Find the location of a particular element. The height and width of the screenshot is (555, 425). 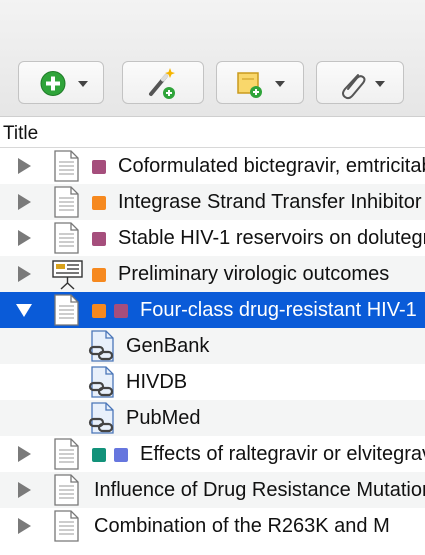

add-attachment-button is located at coordinates (360, 82).